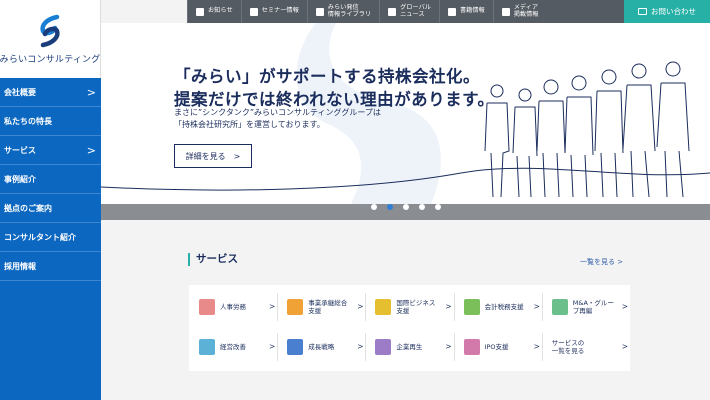  I want to click on sidebar-item-1: 私たちの特長, so click(50, 121).